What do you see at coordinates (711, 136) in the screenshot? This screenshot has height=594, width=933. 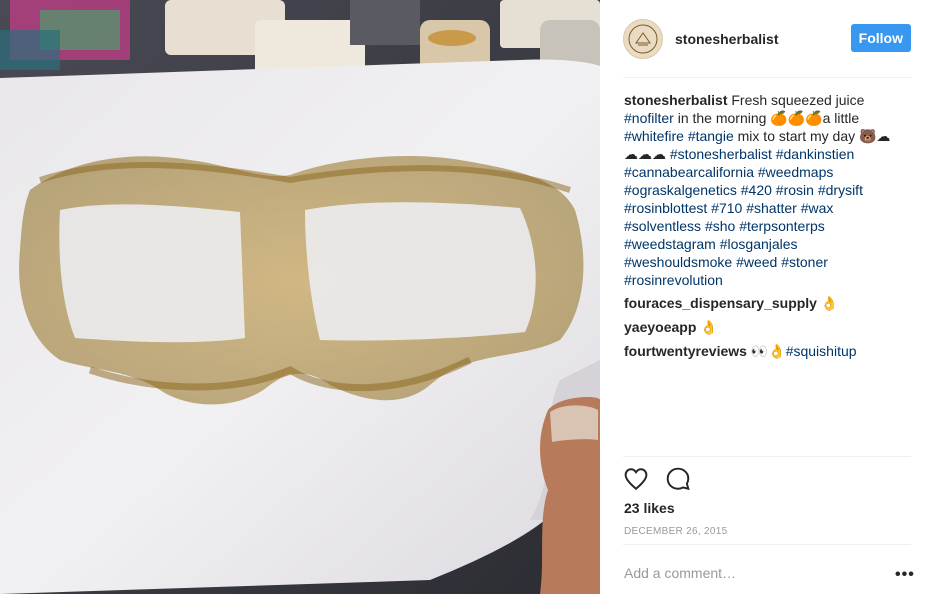 I see `hashtag-link: #tangie` at bounding box center [711, 136].